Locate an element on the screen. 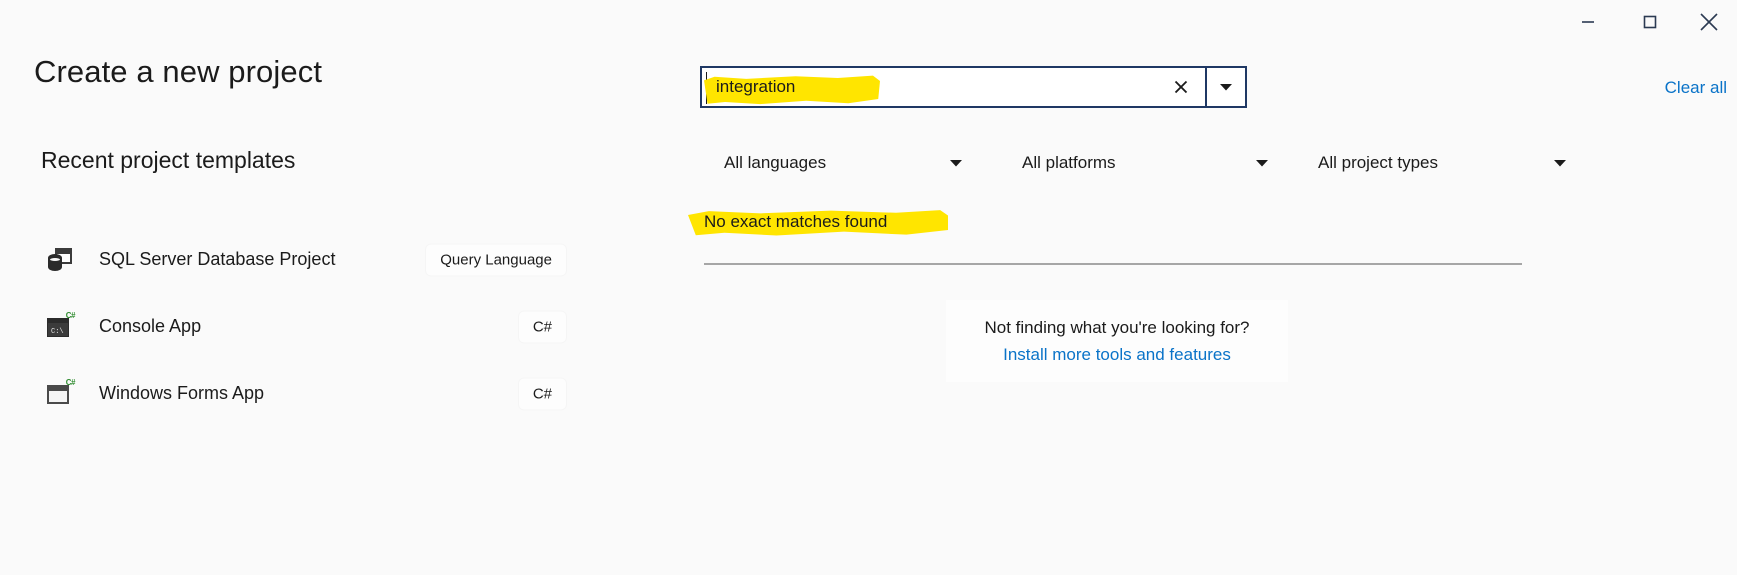 The image size is (1737, 575). list-item: C:\ C# Console App C# is located at coordinates (303, 326).